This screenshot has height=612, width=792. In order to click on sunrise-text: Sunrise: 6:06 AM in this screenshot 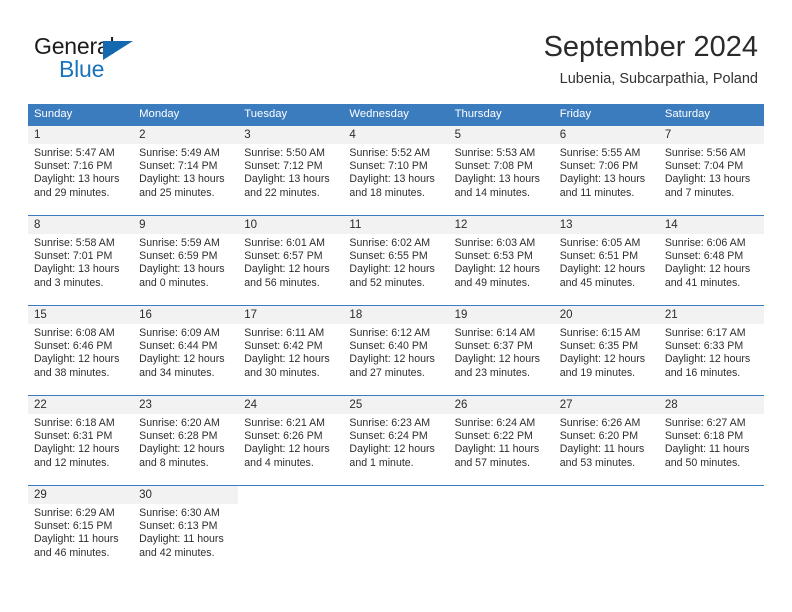, I will do `click(705, 243)`.